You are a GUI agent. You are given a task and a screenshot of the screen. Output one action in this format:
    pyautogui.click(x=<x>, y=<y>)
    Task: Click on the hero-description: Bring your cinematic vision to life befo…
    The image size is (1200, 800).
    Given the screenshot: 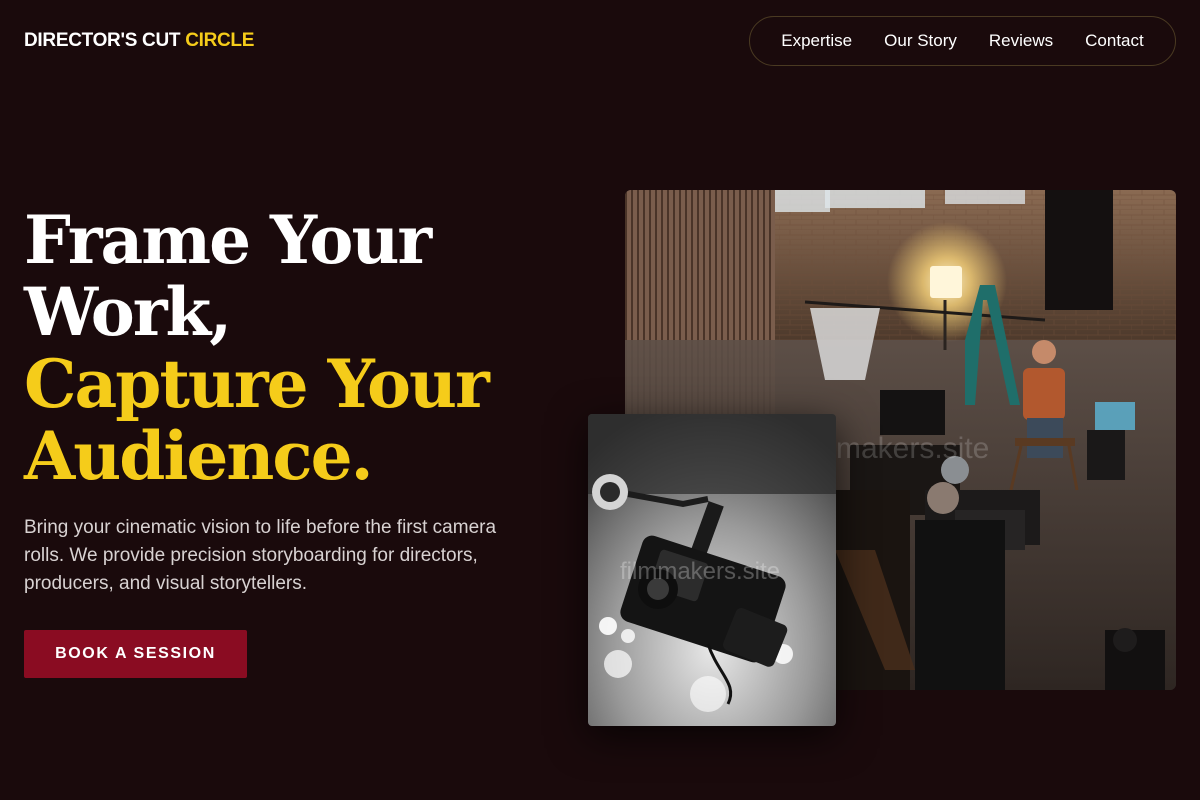 What is the action you would take?
    pyautogui.click(x=260, y=555)
    